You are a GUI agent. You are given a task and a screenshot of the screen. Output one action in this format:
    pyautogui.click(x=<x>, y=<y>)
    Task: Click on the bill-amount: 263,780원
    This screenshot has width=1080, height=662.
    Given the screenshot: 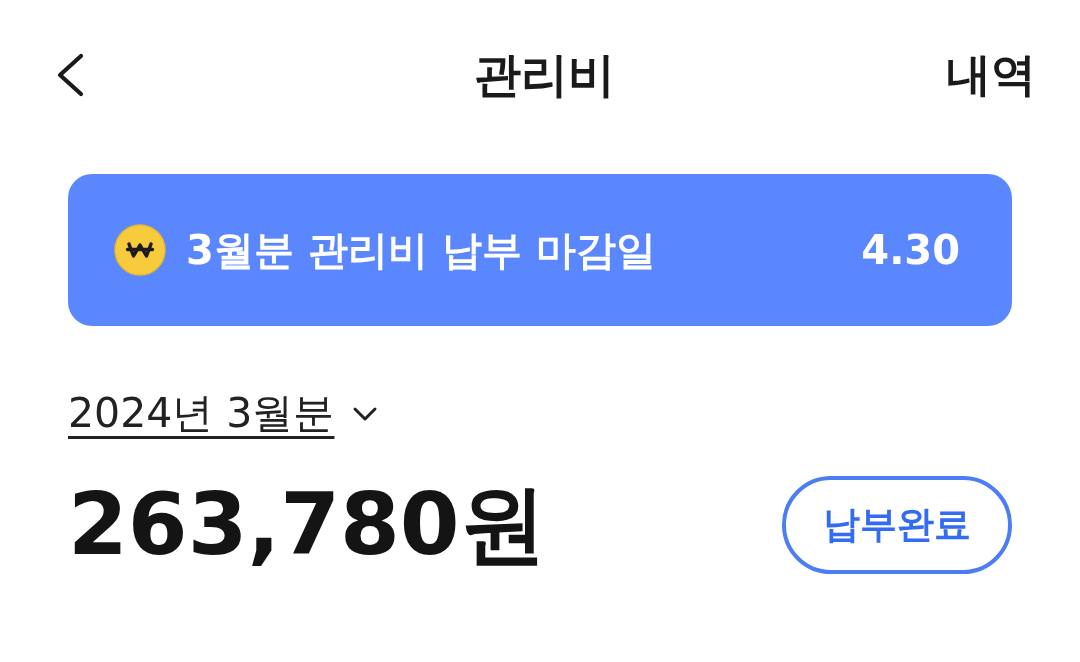 What is the action you would take?
    pyautogui.click(x=307, y=525)
    